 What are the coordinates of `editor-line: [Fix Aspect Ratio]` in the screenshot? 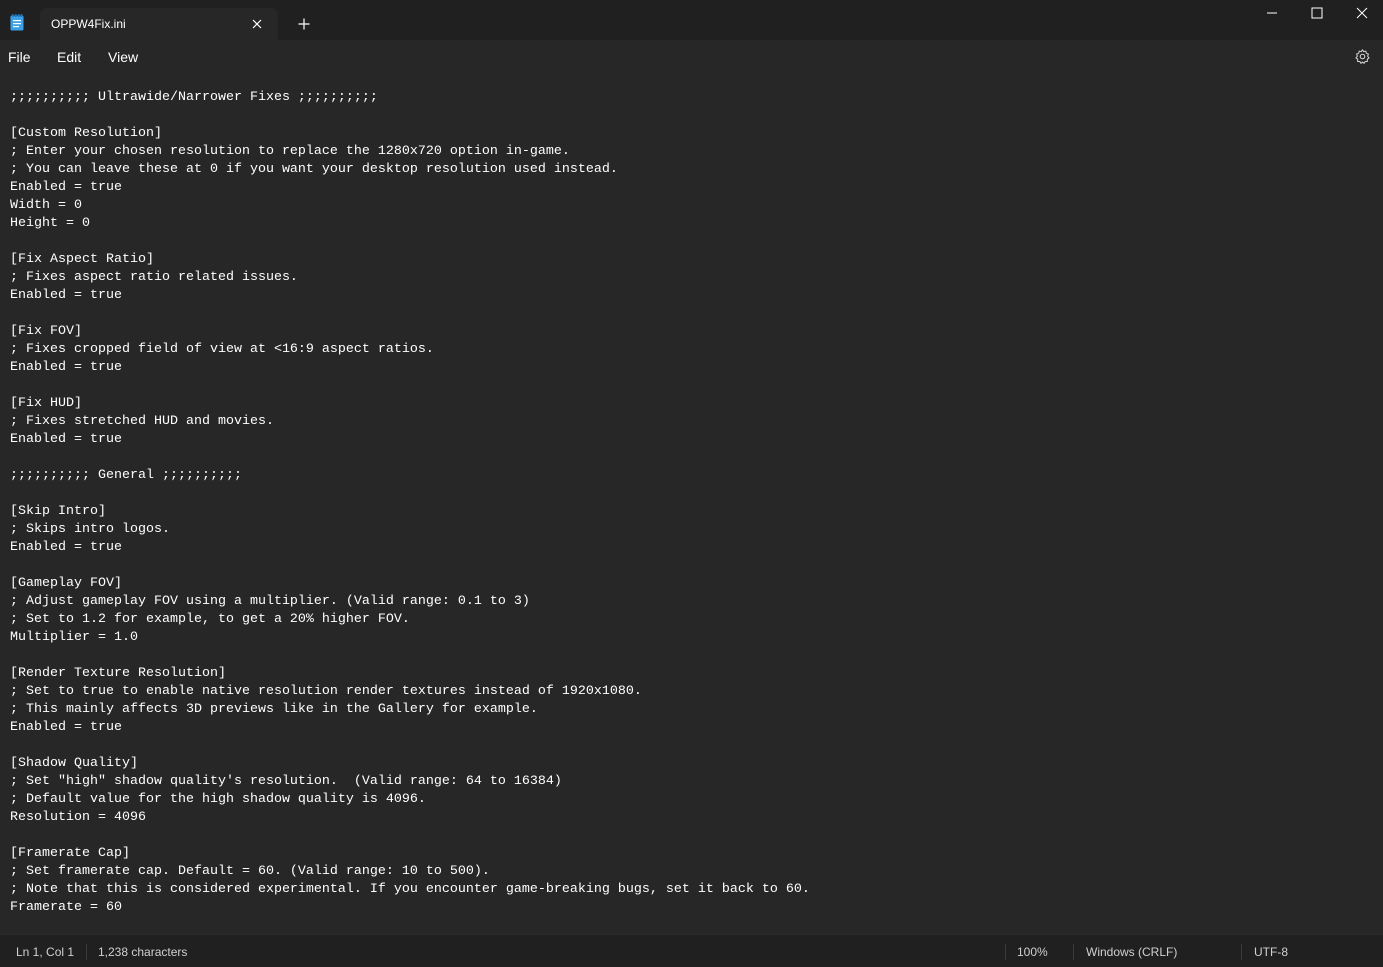 It's located at (410, 260).